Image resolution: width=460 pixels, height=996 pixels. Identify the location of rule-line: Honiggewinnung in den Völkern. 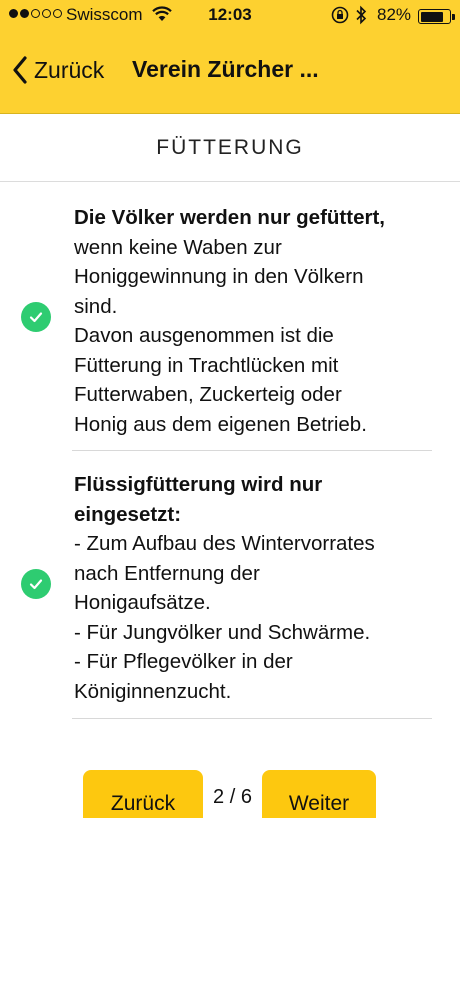
(219, 276).